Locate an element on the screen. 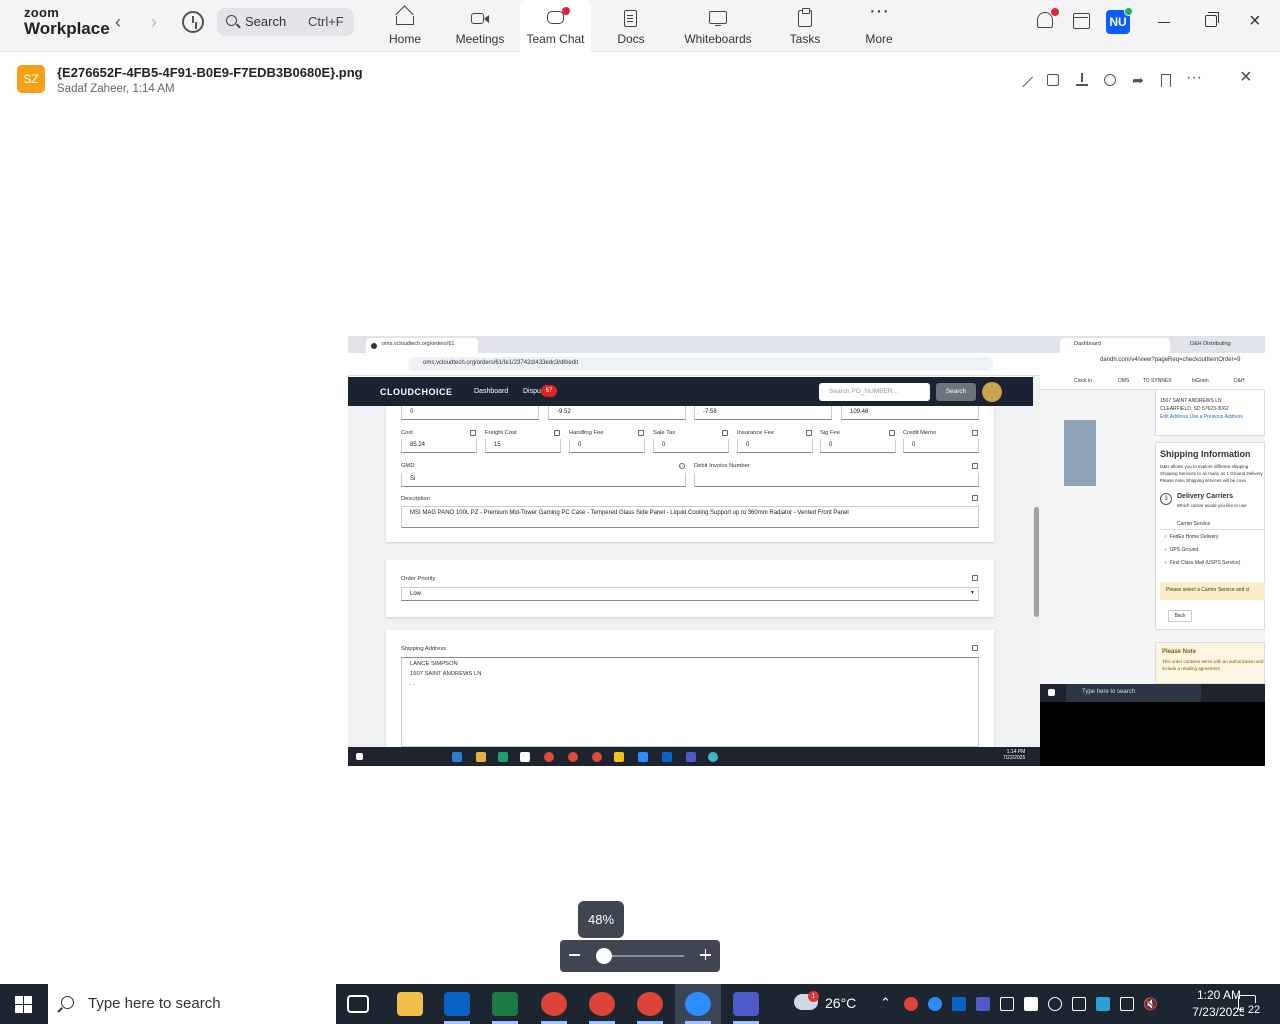  tray-outlook-icon is located at coordinates (959, 1004).